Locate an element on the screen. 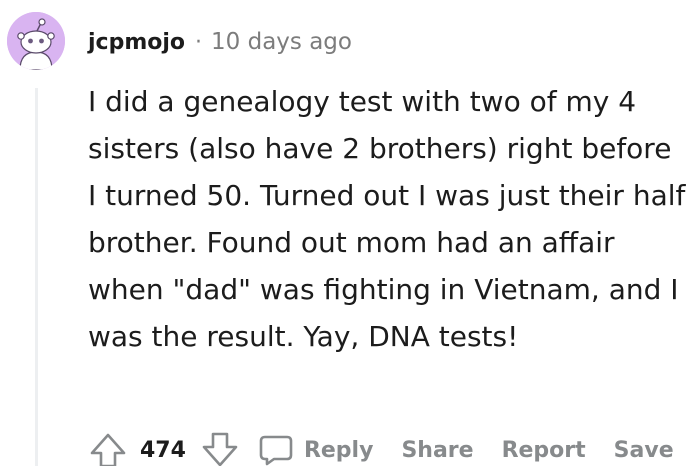 This screenshot has width=700, height=466. snoo-avatar-icon is located at coordinates (36, 41).